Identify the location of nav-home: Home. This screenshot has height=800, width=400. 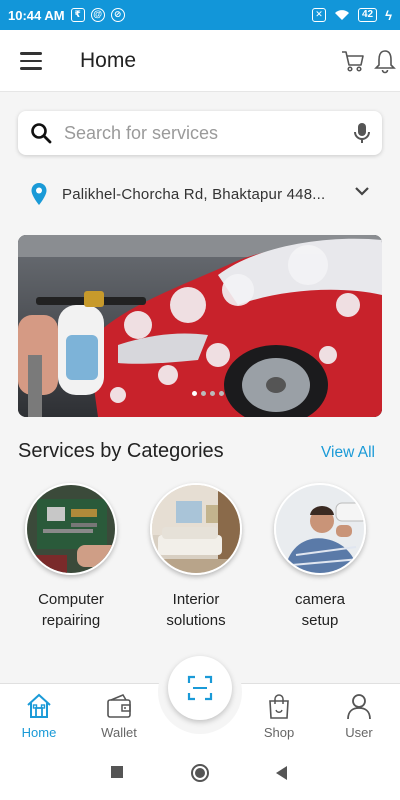
(39, 716).